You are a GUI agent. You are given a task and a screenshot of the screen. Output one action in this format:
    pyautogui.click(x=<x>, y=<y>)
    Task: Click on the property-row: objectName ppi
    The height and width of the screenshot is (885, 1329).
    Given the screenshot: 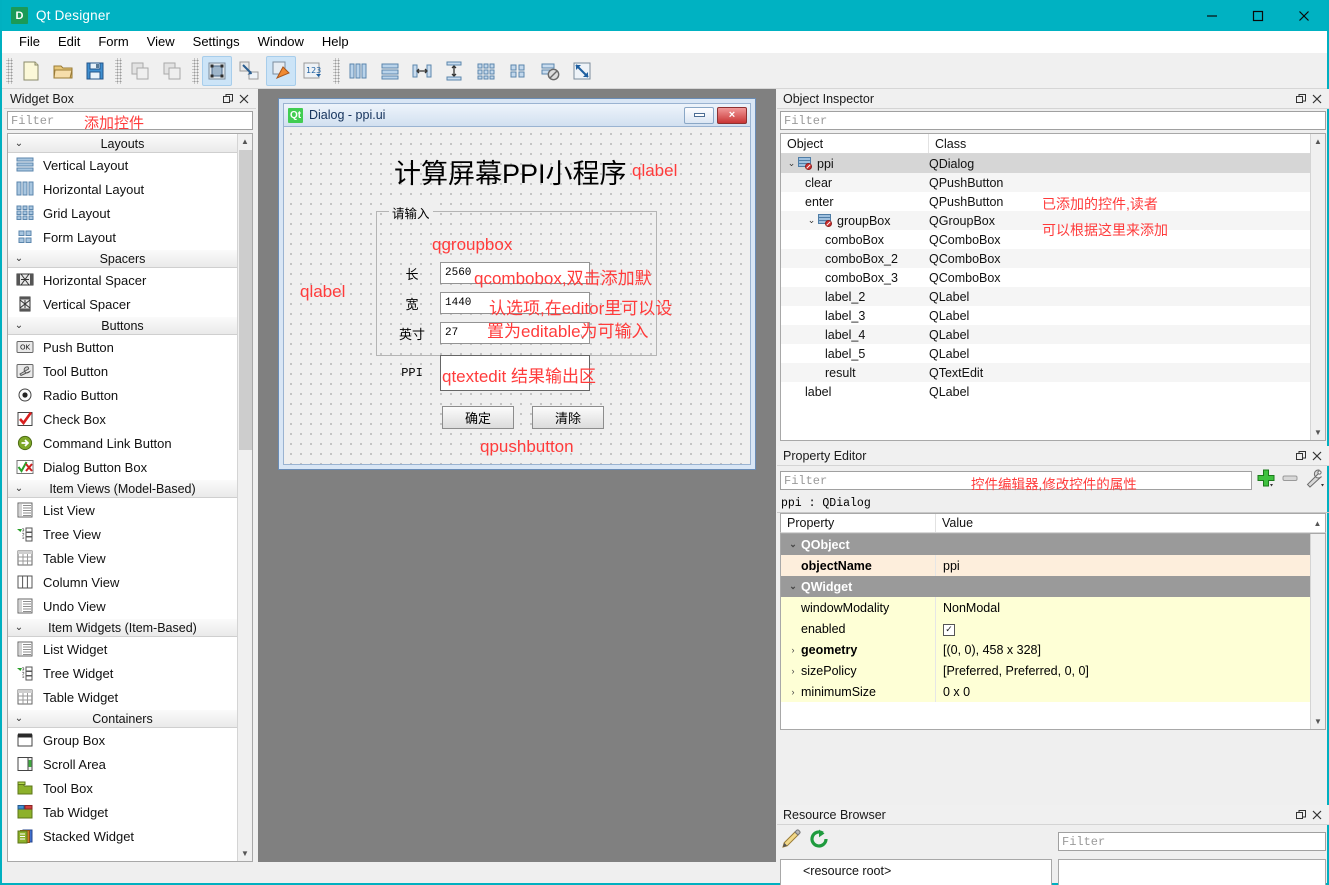 What is the action you would take?
    pyautogui.click(x=1045, y=565)
    